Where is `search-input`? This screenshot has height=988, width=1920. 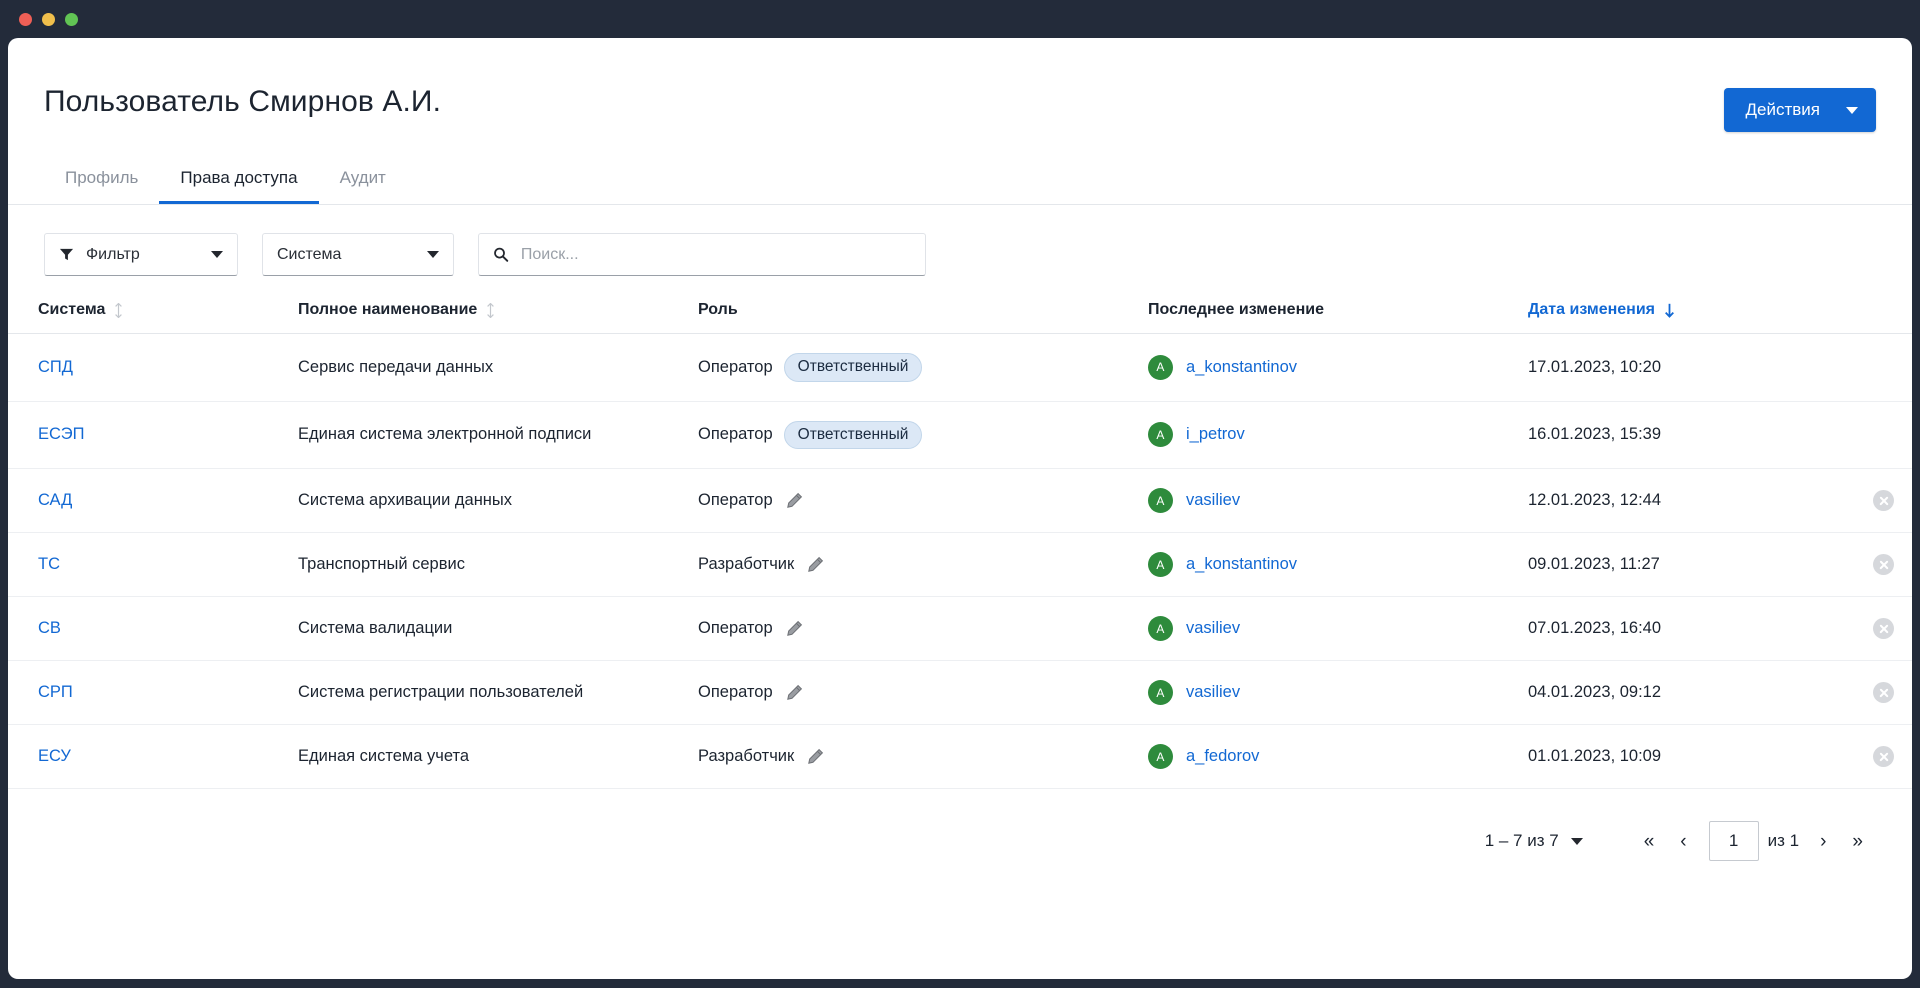
search-input is located at coordinates (715, 254).